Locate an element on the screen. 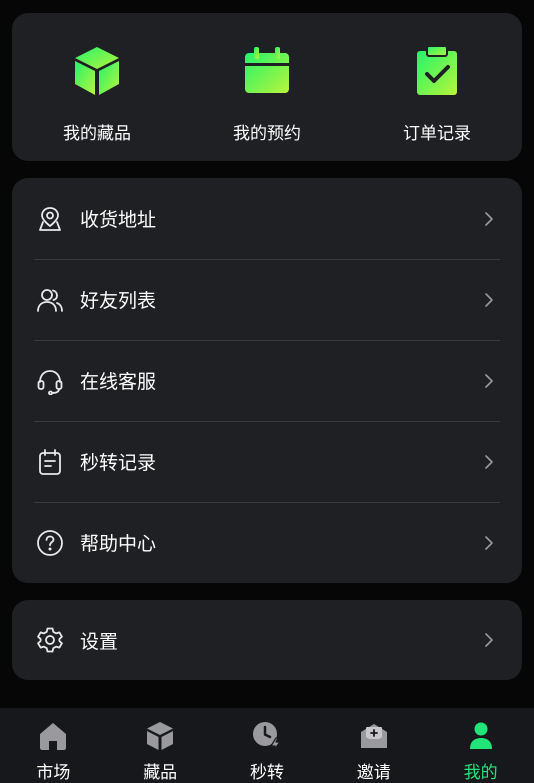  menu-item-settings: 设置 is located at coordinates (267, 640).